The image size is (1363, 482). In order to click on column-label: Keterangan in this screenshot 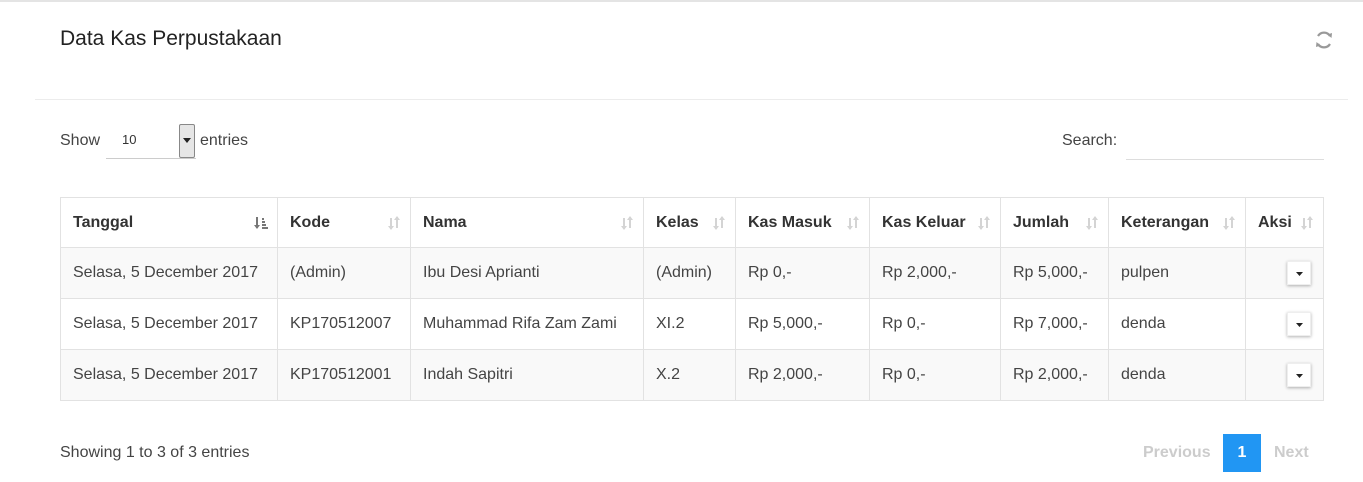, I will do `click(1165, 222)`.